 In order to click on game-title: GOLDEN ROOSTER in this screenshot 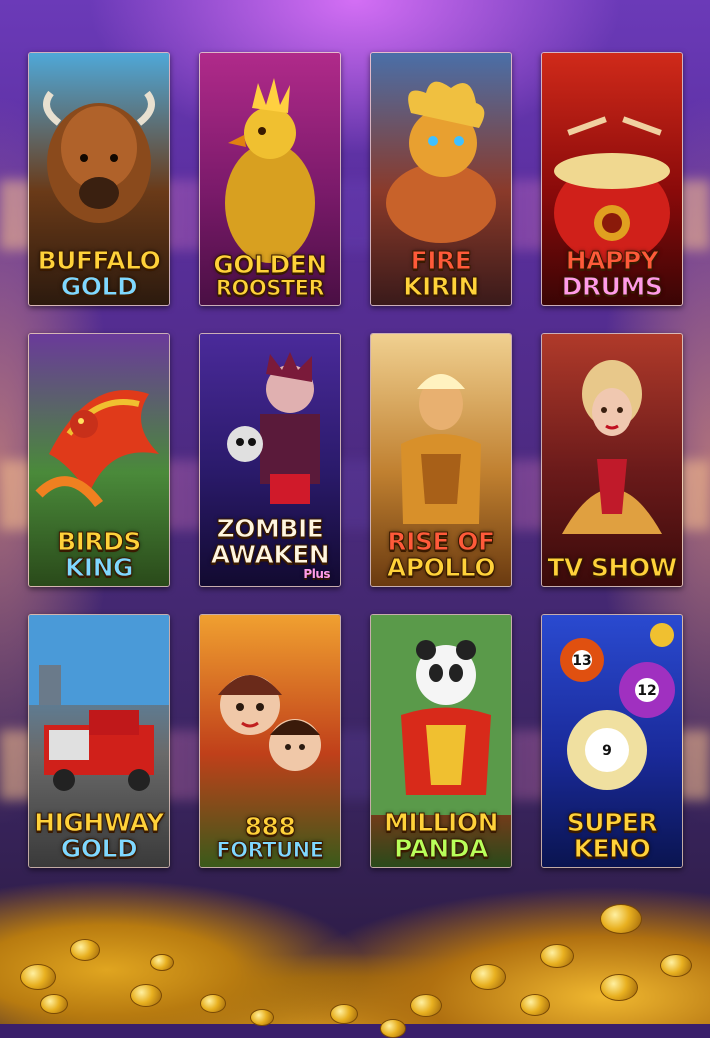, I will do `click(270, 275)`.